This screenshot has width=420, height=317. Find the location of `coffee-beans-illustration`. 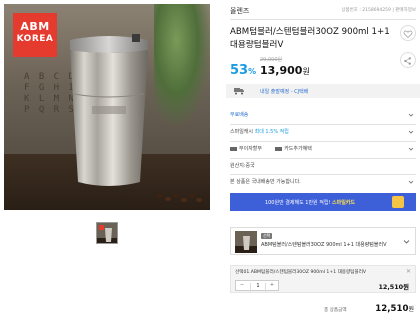

coffee-beans-illustration is located at coordinates (179, 197).